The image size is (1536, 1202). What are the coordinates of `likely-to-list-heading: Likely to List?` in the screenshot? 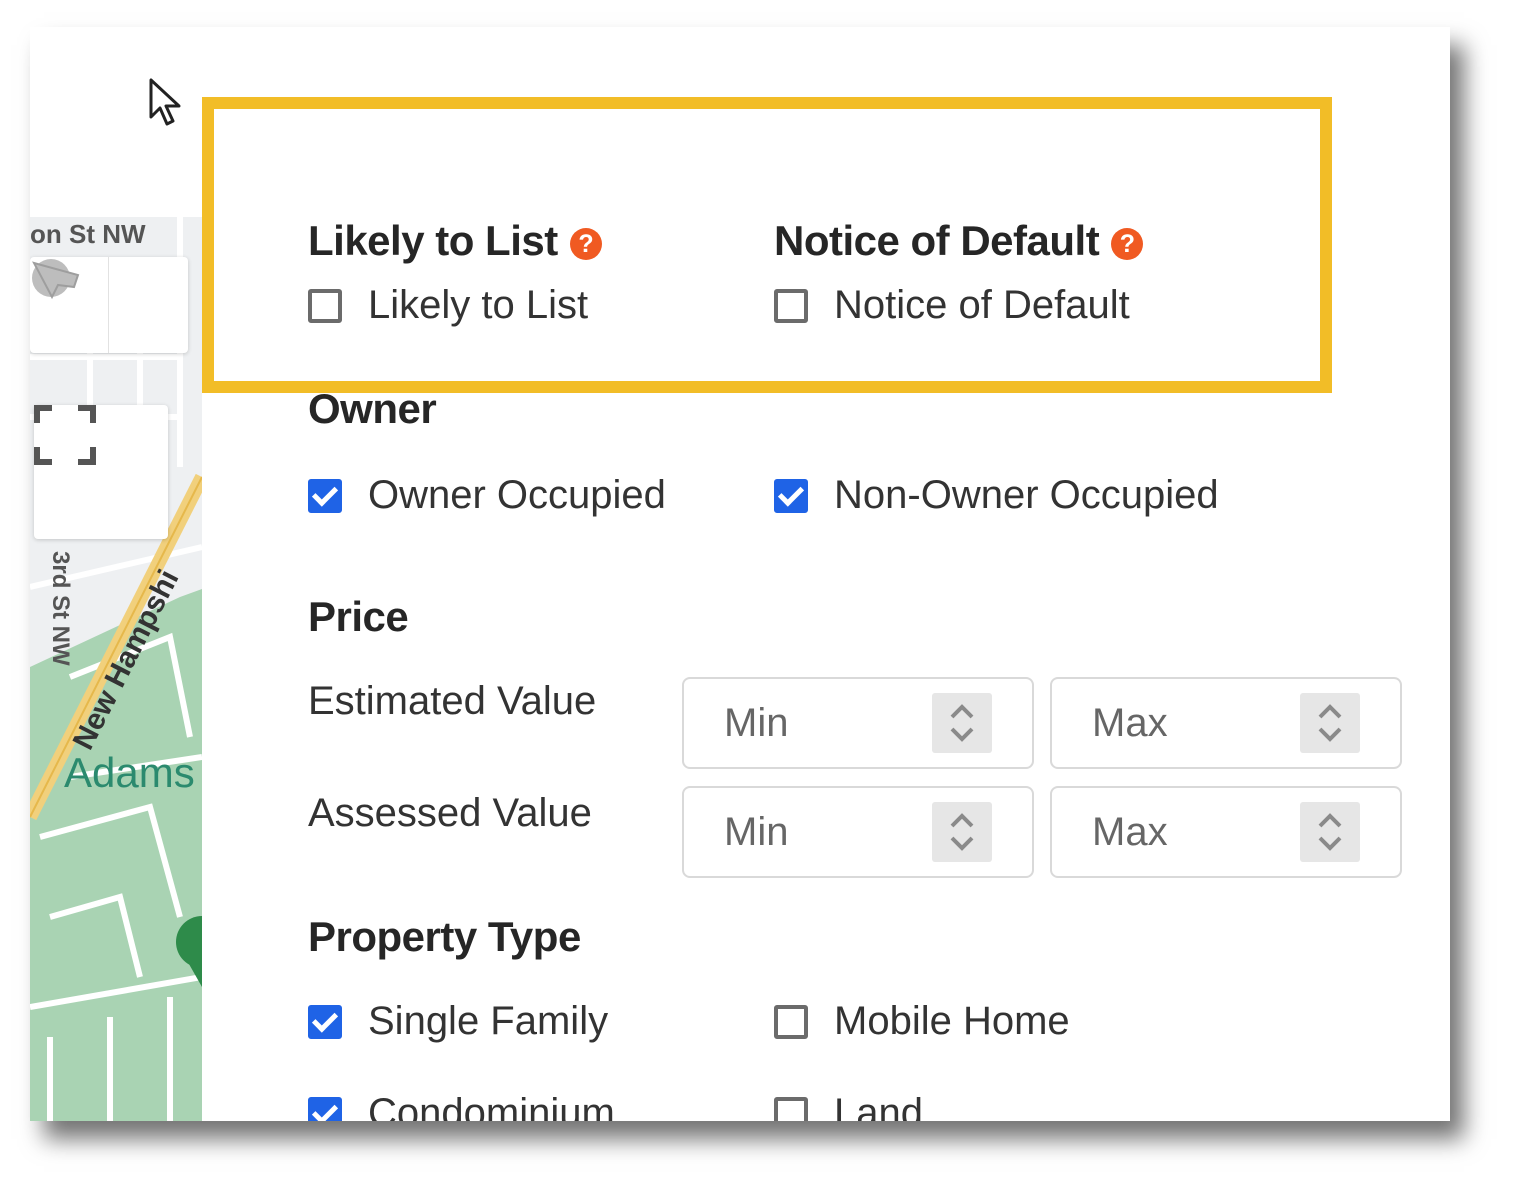 It's located at (455, 241).